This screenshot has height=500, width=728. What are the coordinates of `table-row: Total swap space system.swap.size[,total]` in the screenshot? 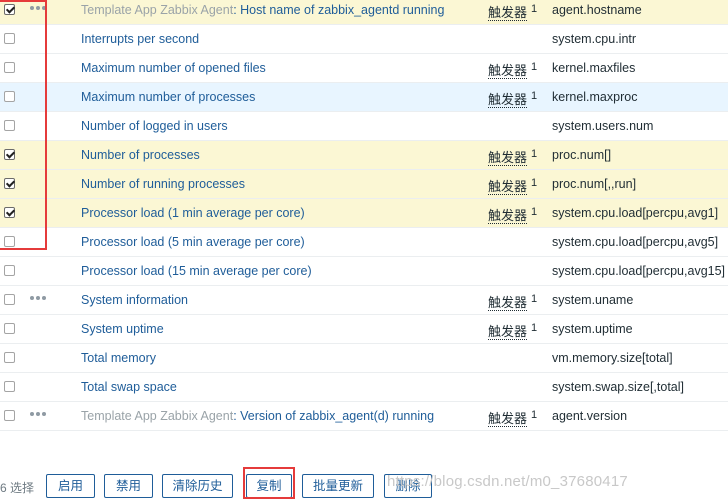 It's located at (364, 387).